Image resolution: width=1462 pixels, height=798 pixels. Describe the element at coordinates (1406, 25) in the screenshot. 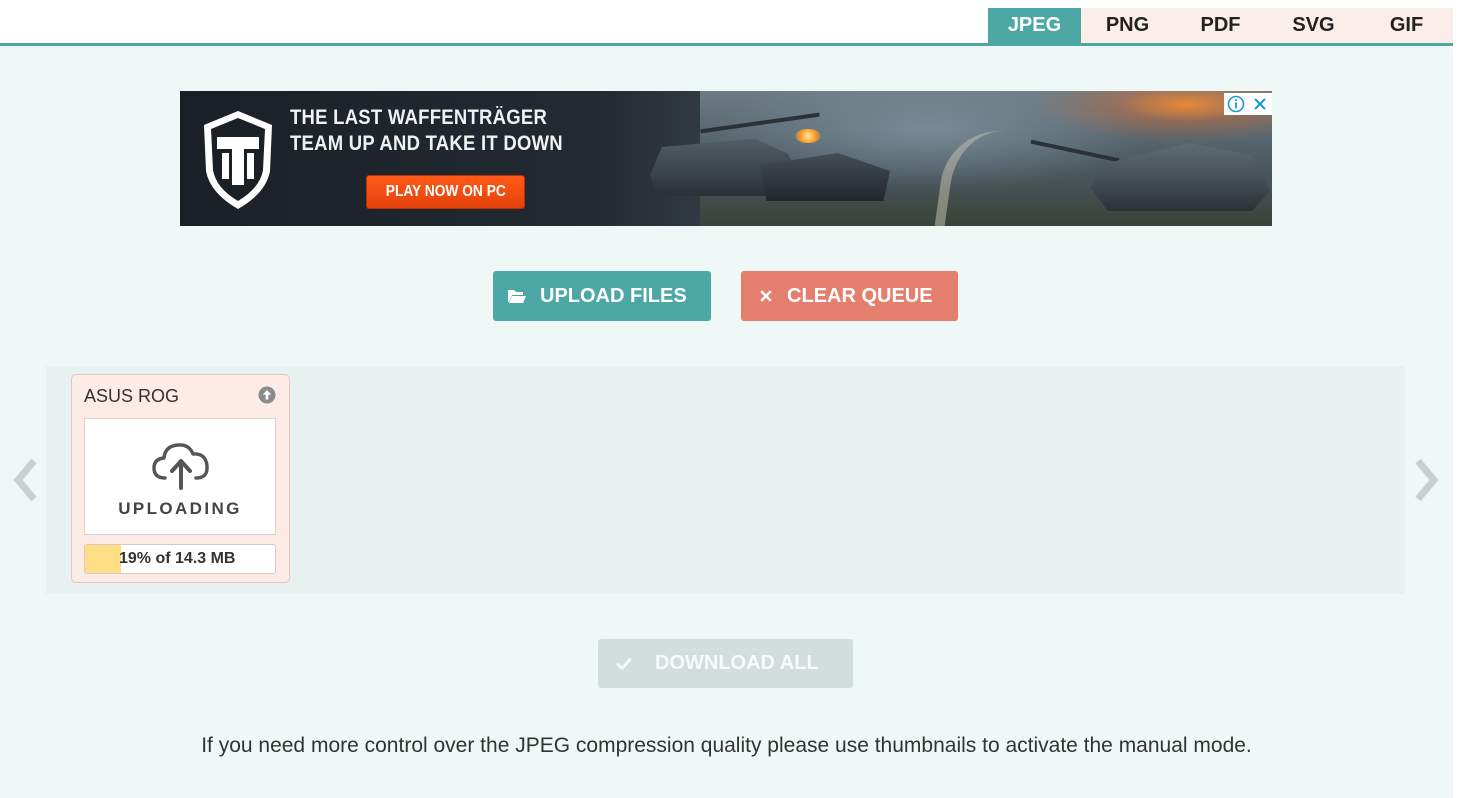

I see `tab-gif: GIF` at that location.